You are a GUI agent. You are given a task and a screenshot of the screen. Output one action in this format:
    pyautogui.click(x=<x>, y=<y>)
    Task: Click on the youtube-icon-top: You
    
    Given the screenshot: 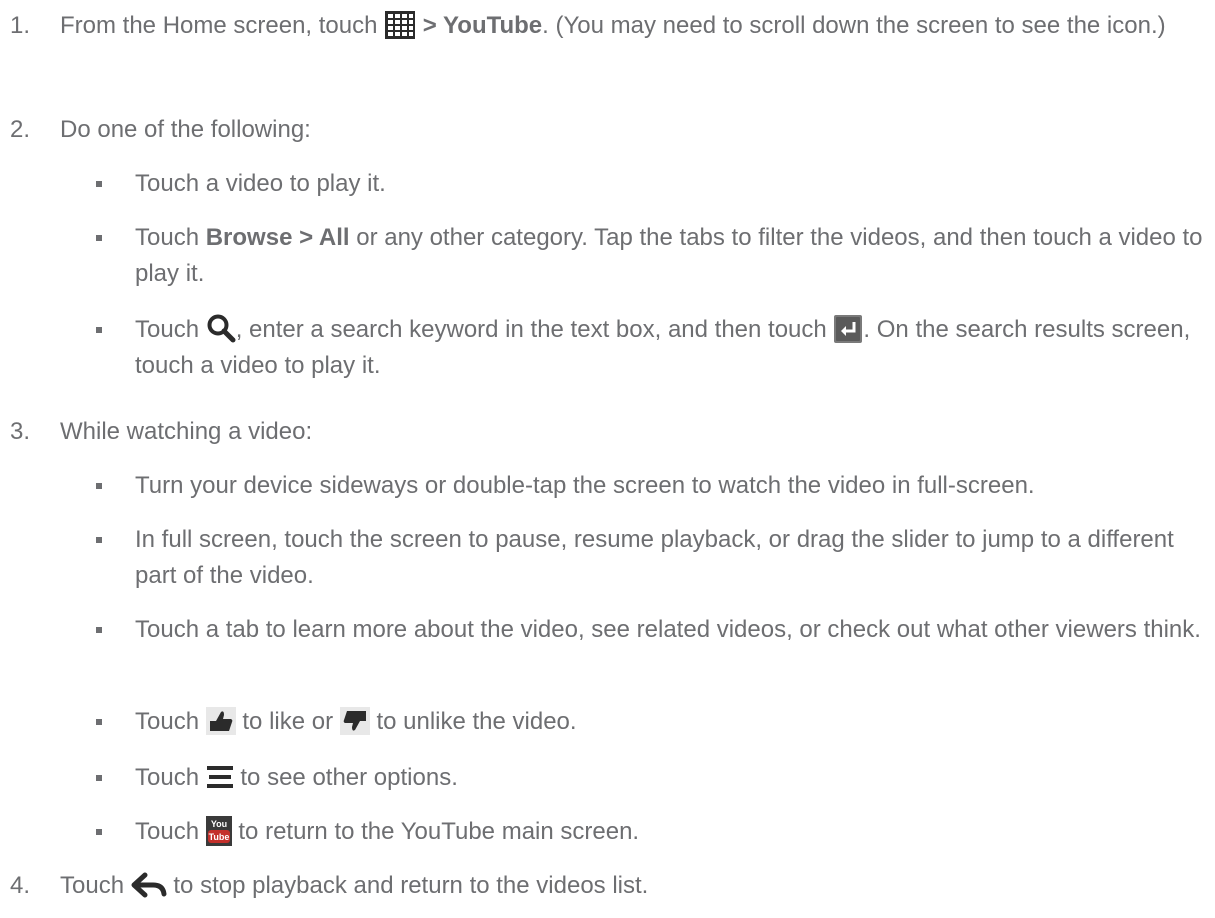 What is the action you would take?
    pyautogui.click(x=219, y=824)
    